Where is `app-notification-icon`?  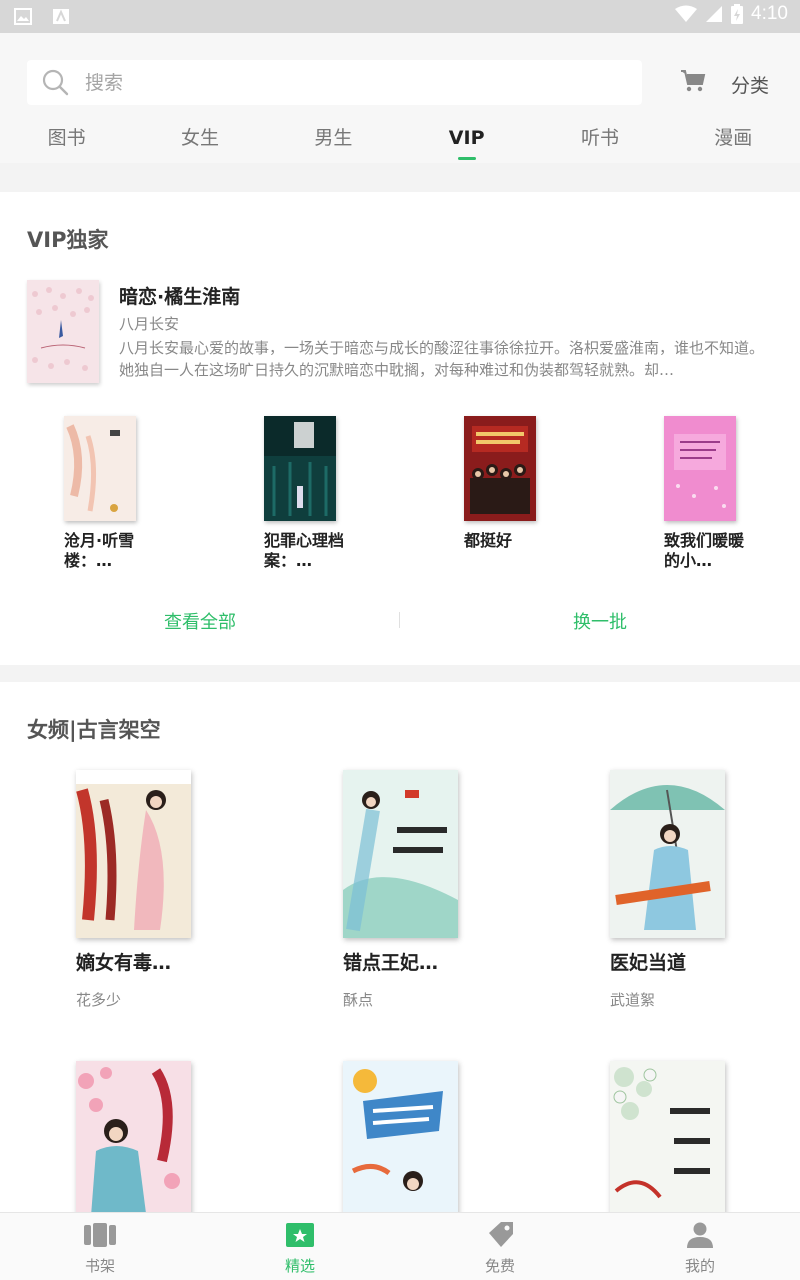 app-notification-icon is located at coordinates (61, 16).